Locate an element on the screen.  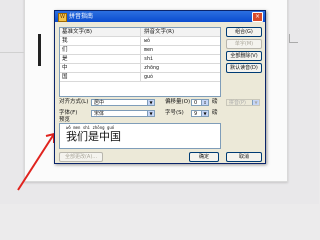
table-row: 们 men is located at coordinates (140, 50).